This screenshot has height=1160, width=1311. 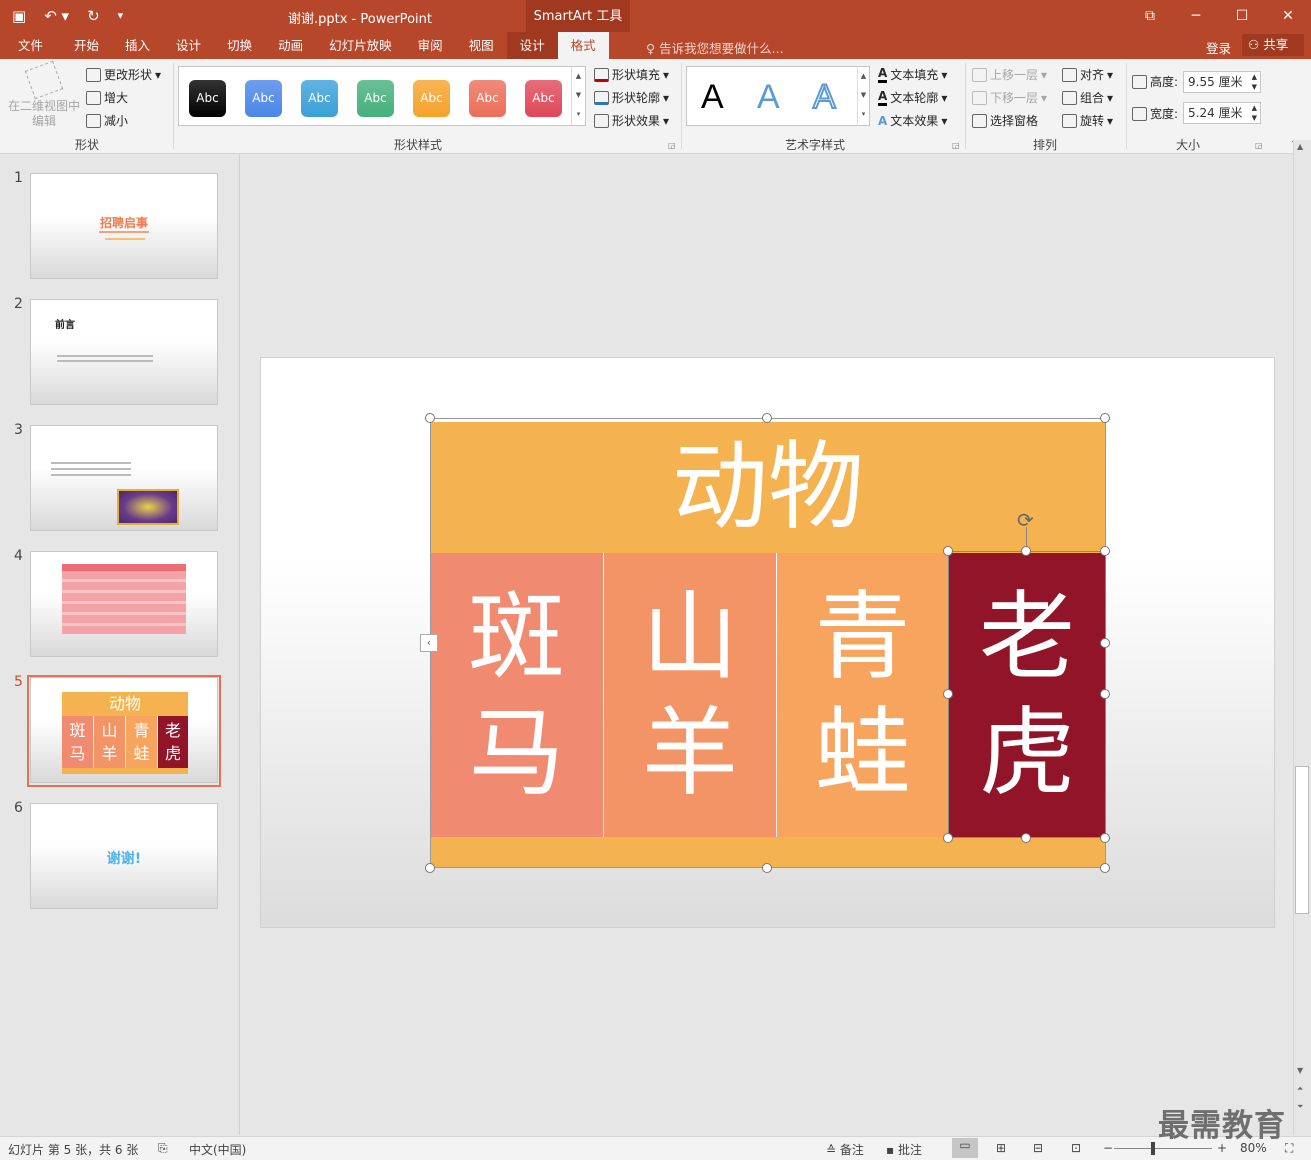 I want to click on rotate-button: 旋转 ▾, so click(x=1087, y=120).